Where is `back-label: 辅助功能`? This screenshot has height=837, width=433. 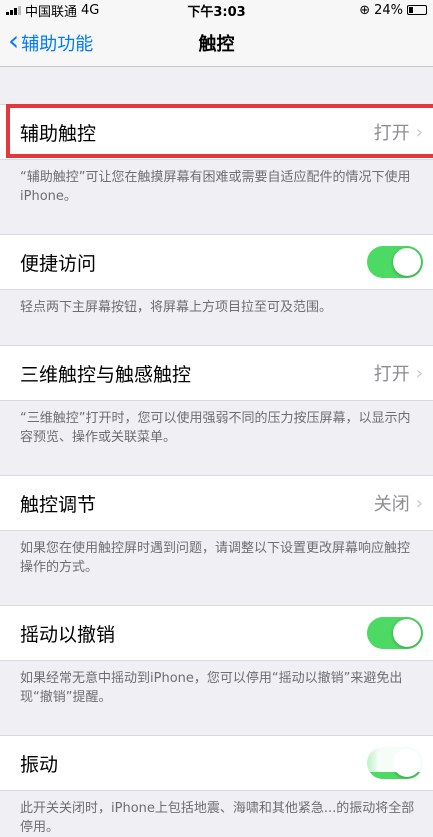
back-label: 辅助功能 is located at coordinates (57, 44).